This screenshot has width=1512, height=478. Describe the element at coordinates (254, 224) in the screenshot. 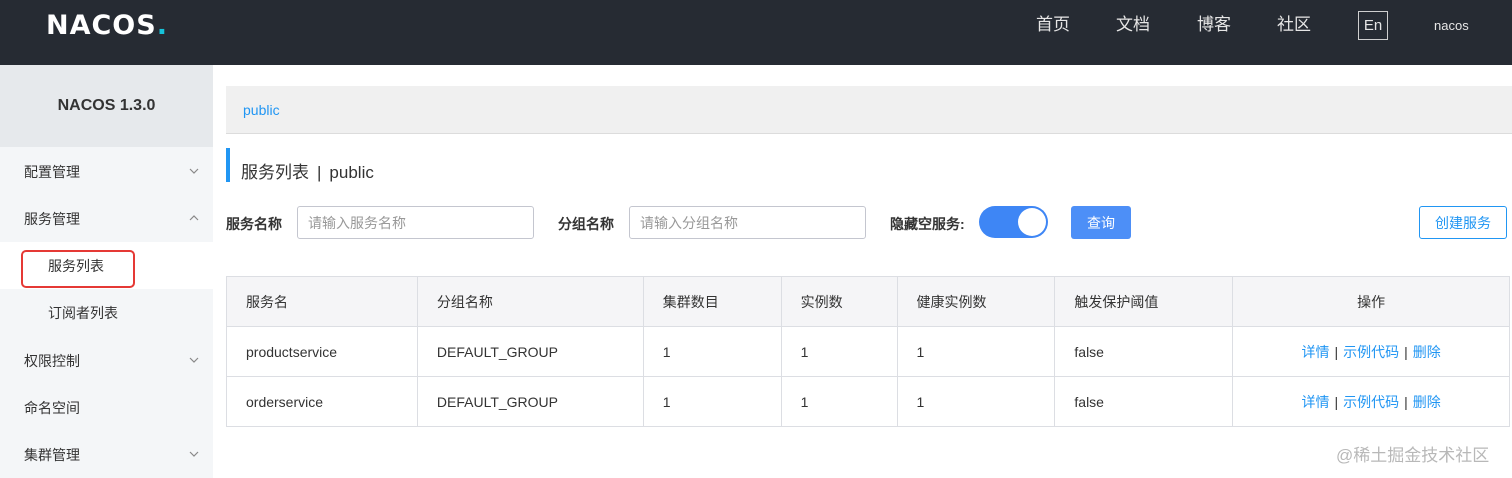

I see `service-name-label: 服务名称` at that location.